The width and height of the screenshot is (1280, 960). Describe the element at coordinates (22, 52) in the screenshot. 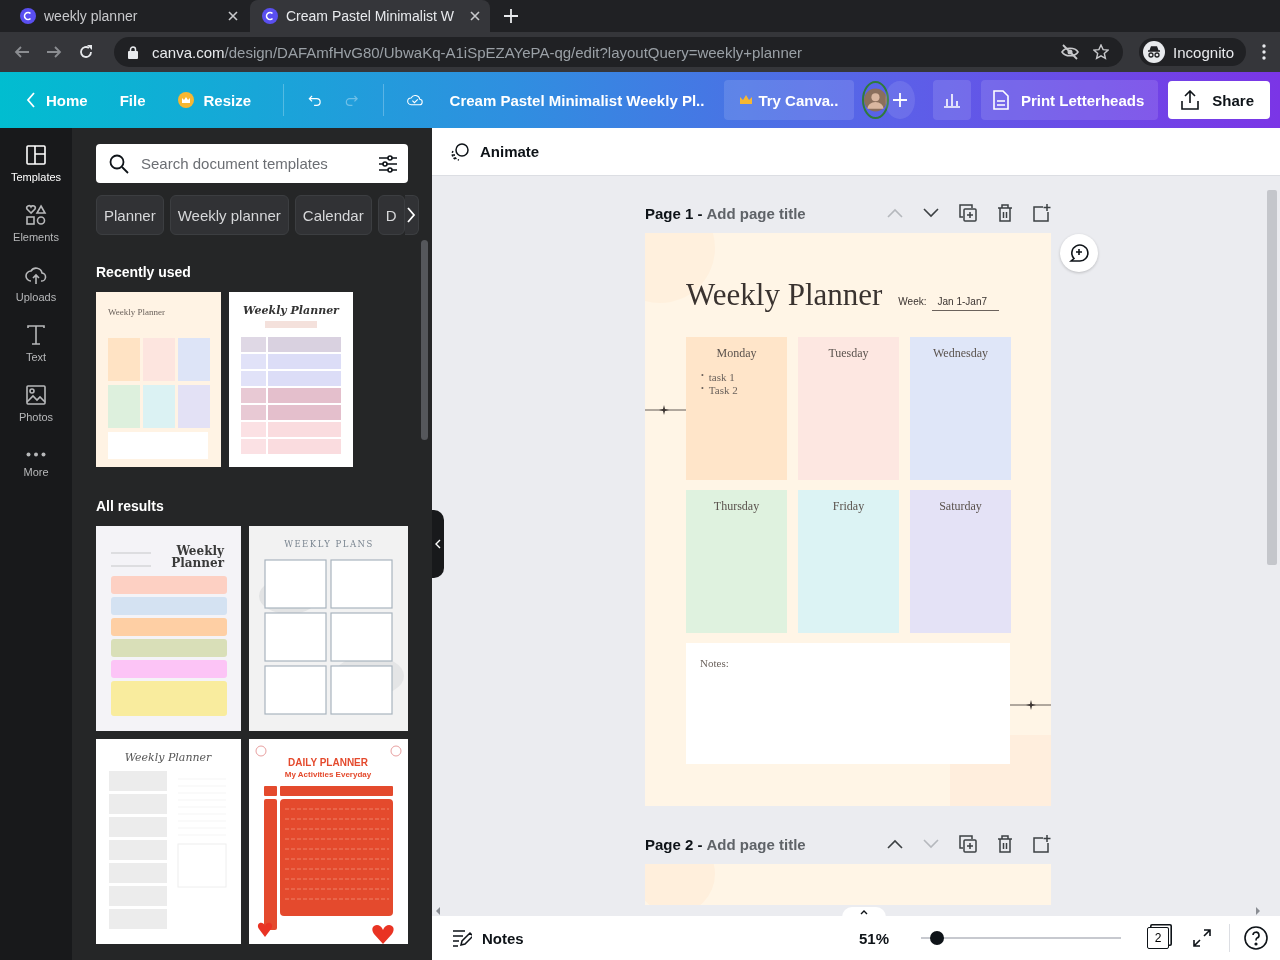

I see `back-icon` at that location.